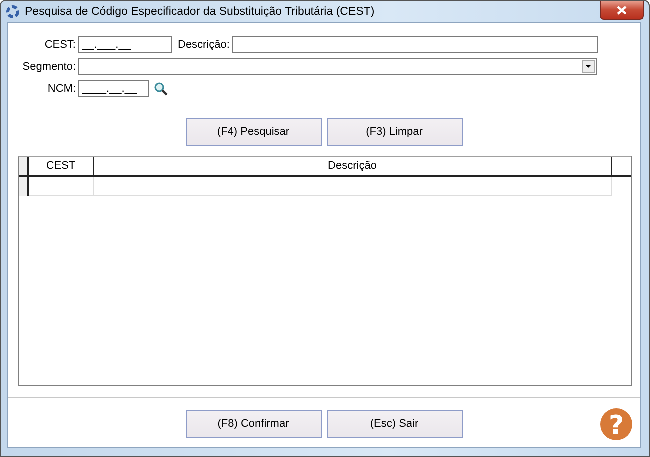  Describe the element at coordinates (24, 186) in the screenshot. I see `row-indicator` at that location.